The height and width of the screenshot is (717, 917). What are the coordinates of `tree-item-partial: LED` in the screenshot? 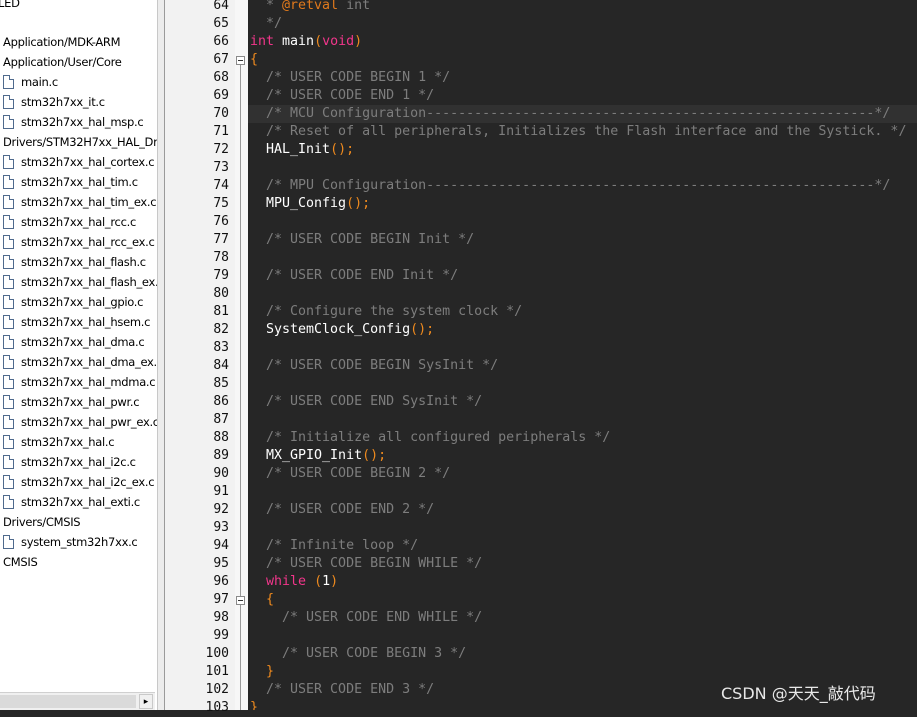 It's located at (10, 6).